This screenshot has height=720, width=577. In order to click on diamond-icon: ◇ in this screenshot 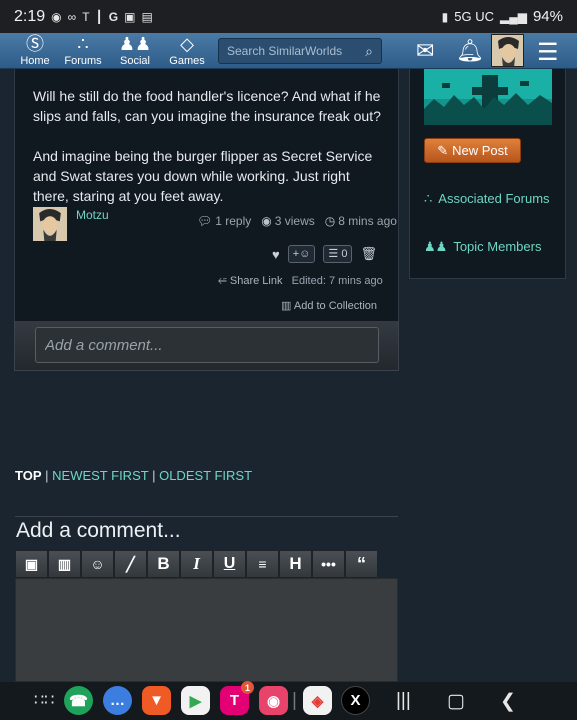, I will do `click(187, 43)`.